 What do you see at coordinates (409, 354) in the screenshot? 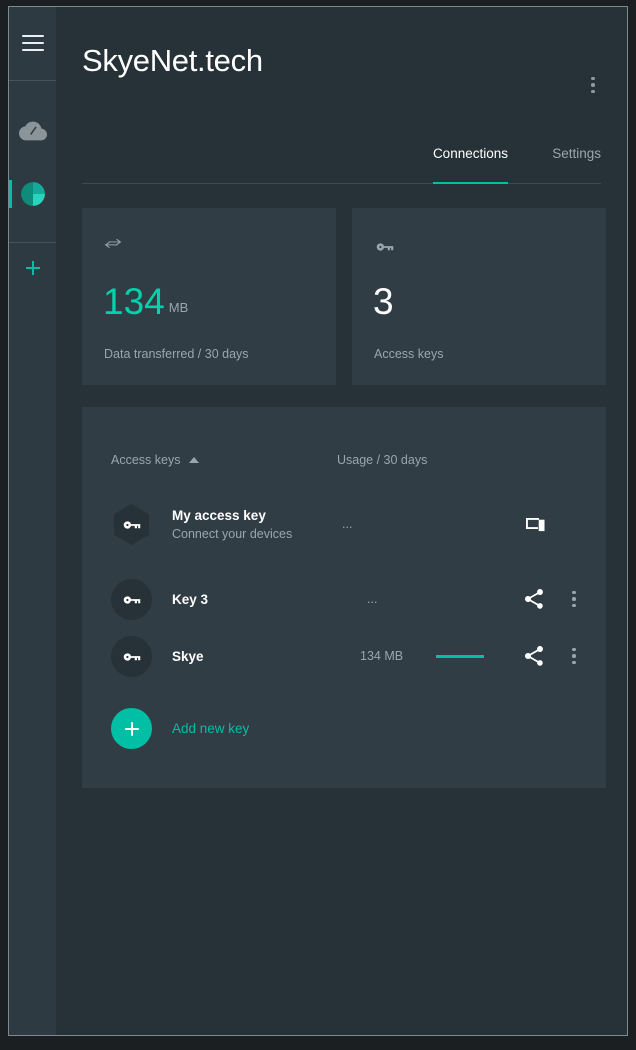
I see `stat-label-access-keys: Access keys` at bounding box center [409, 354].